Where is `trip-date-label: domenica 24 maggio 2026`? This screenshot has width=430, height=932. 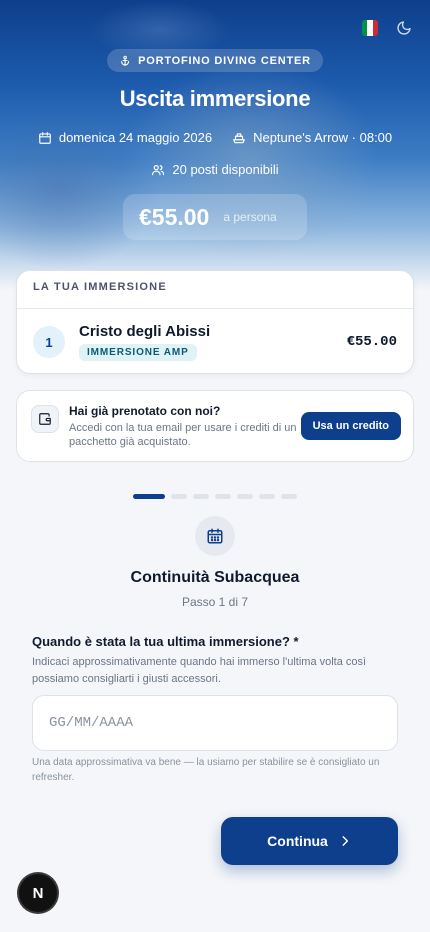 trip-date-label: domenica 24 maggio 2026 is located at coordinates (135, 137).